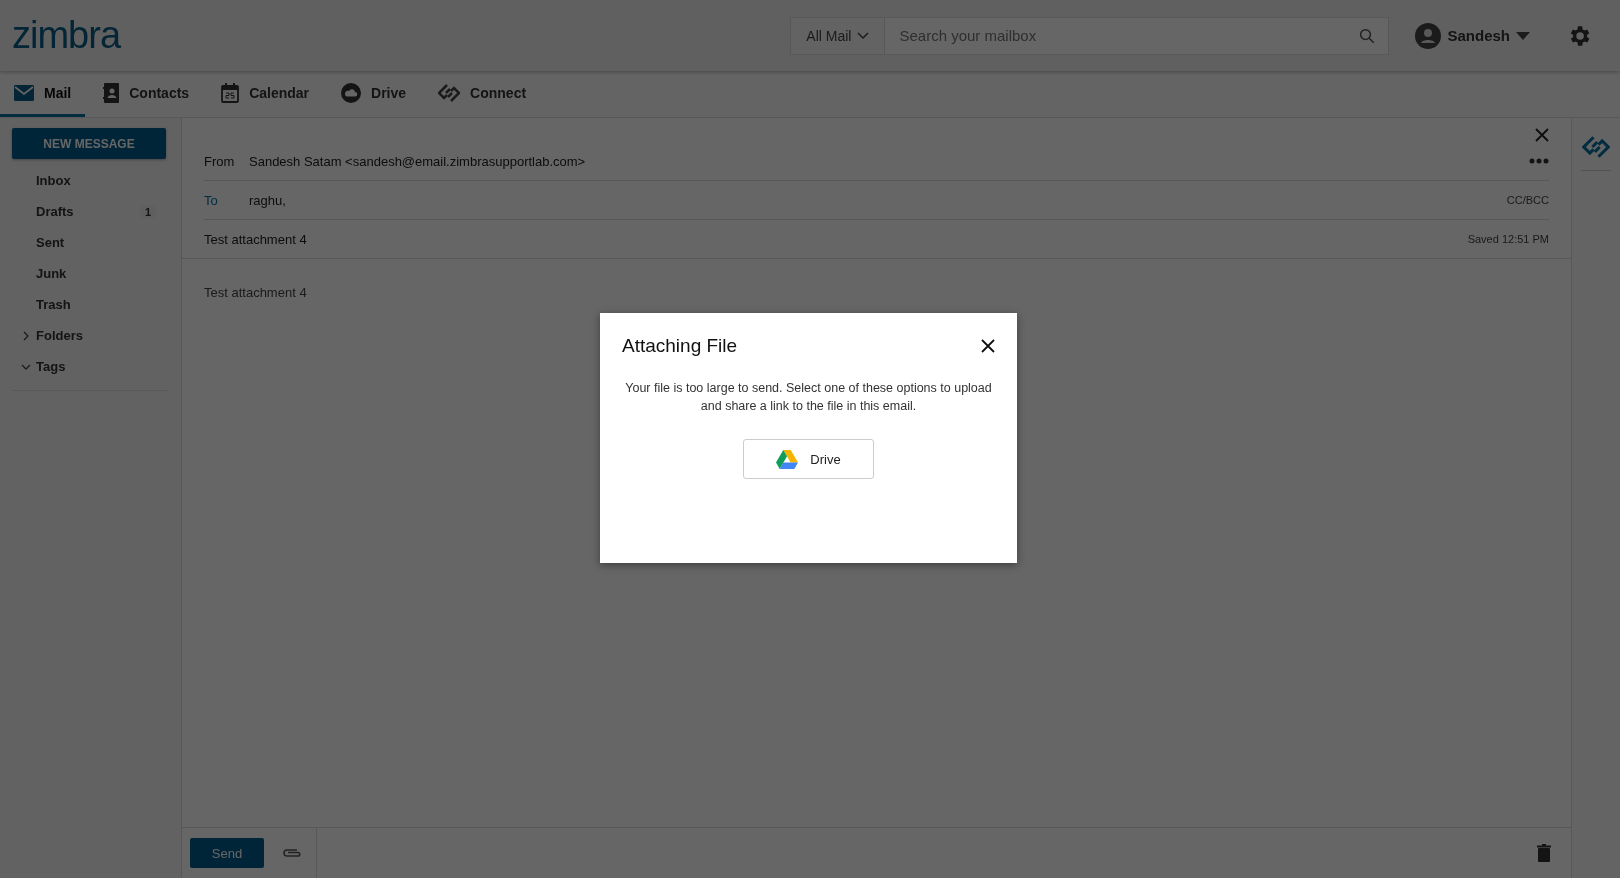  Describe the element at coordinates (1527, 200) in the screenshot. I see `cc-bcc-link: CC/BCC` at that location.